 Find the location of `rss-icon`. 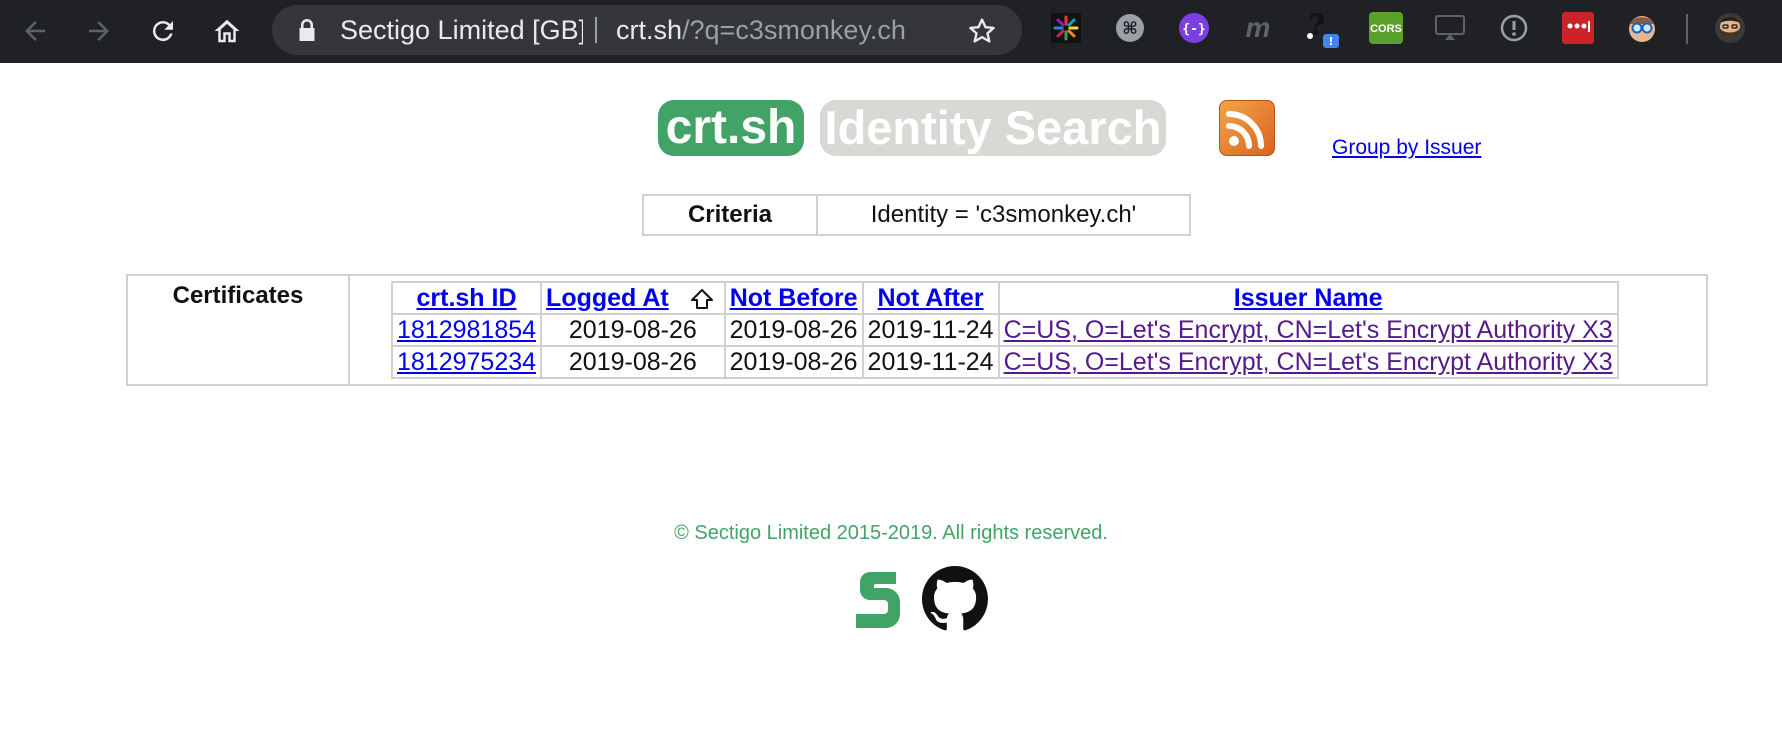

rss-icon is located at coordinates (1245, 130).